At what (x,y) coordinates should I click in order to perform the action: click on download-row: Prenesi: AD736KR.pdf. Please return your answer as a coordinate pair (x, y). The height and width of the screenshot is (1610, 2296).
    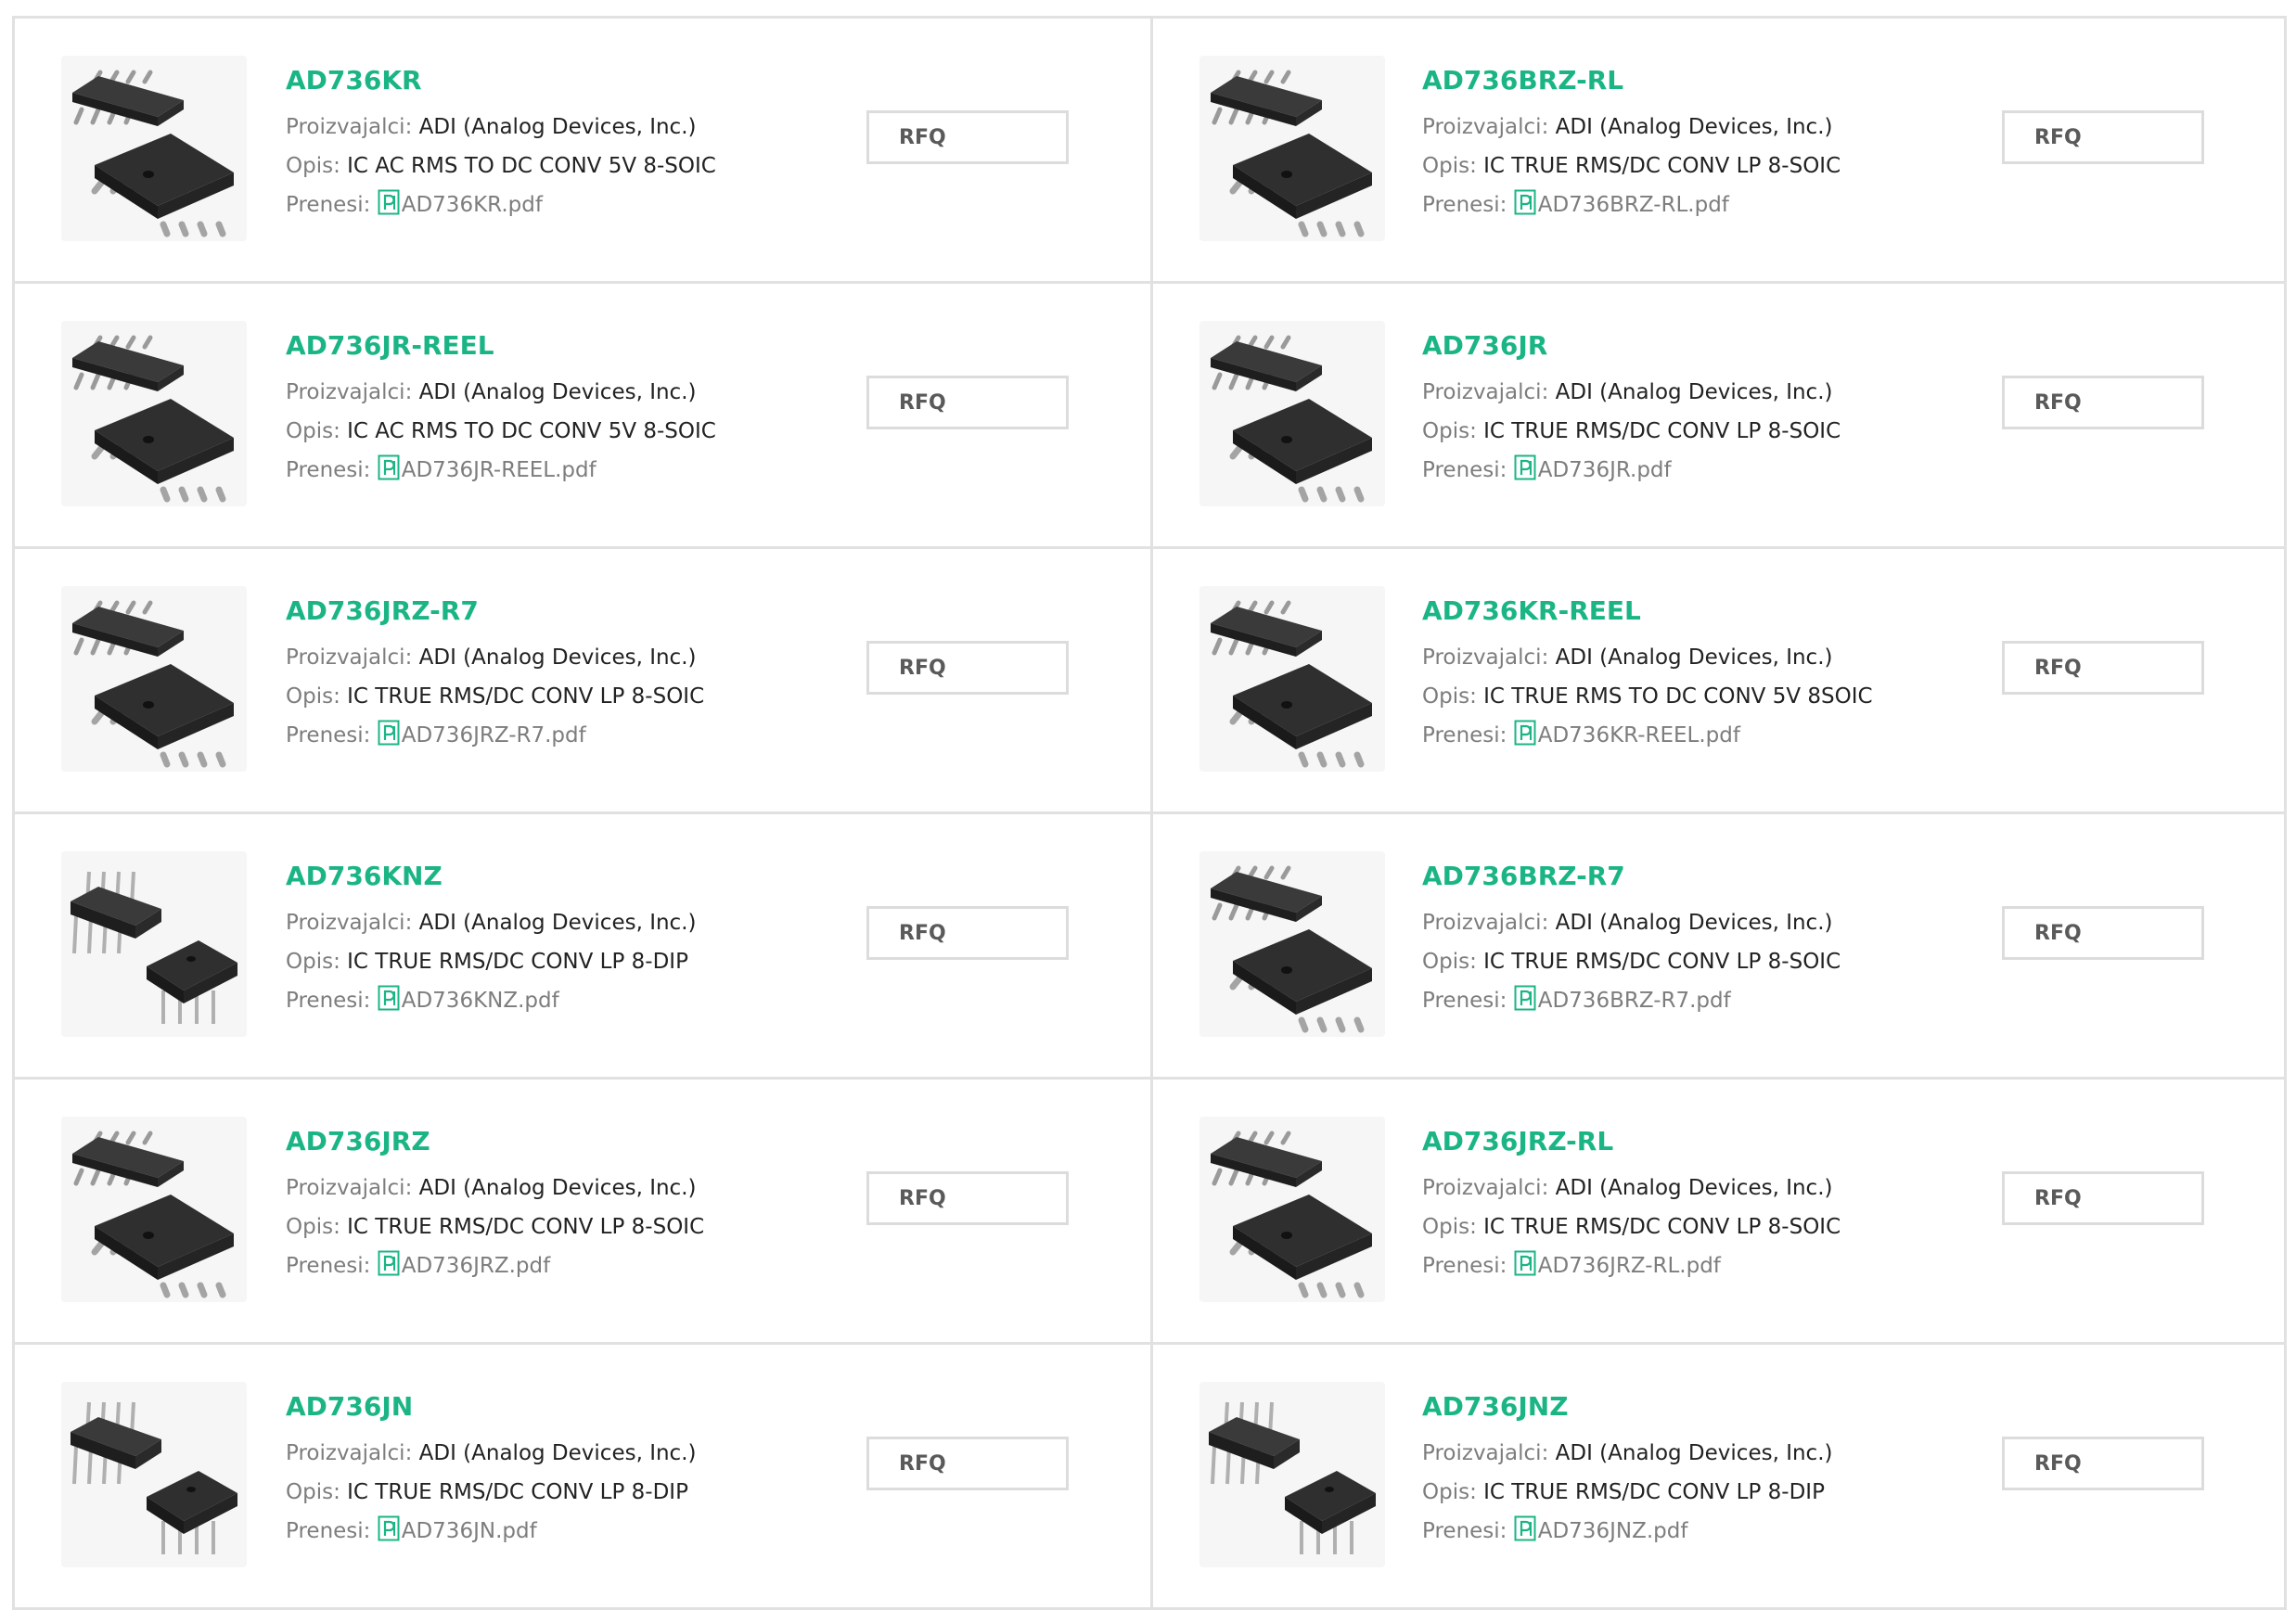
    Looking at the image, I should click on (501, 204).